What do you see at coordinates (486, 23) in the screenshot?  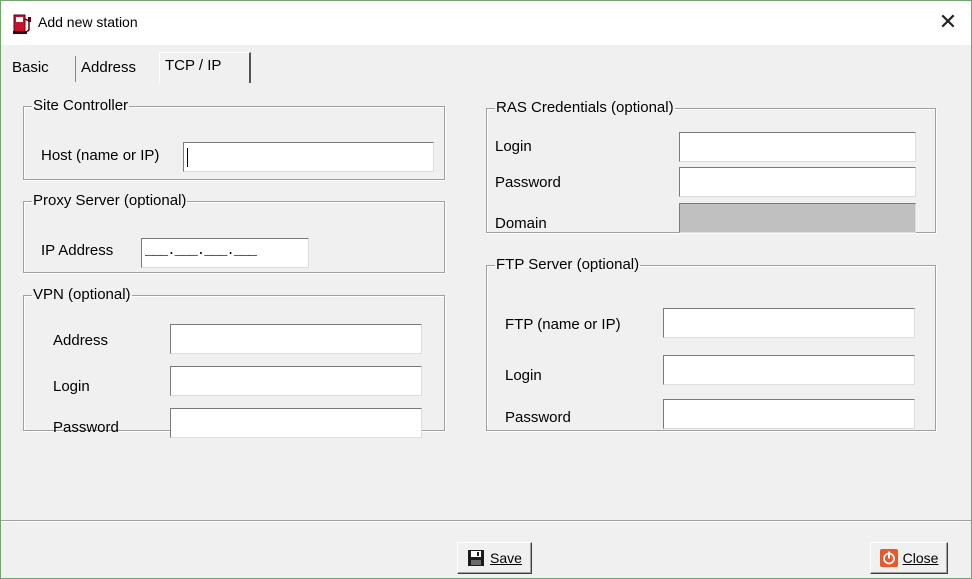 I see `title-bar: Add new station ✕` at bounding box center [486, 23].